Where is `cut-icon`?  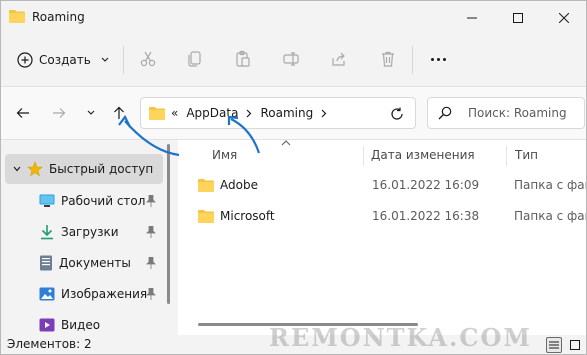
cut-icon is located at coordinates (148, 59).